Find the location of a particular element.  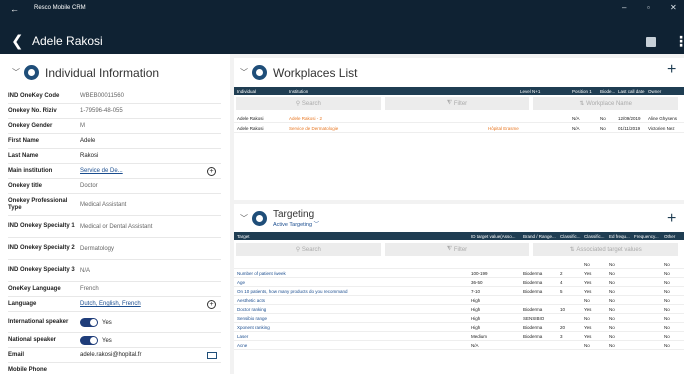

record-header: ❮ Adele Rakosi ⋮ is located at coordinates (342, 41).